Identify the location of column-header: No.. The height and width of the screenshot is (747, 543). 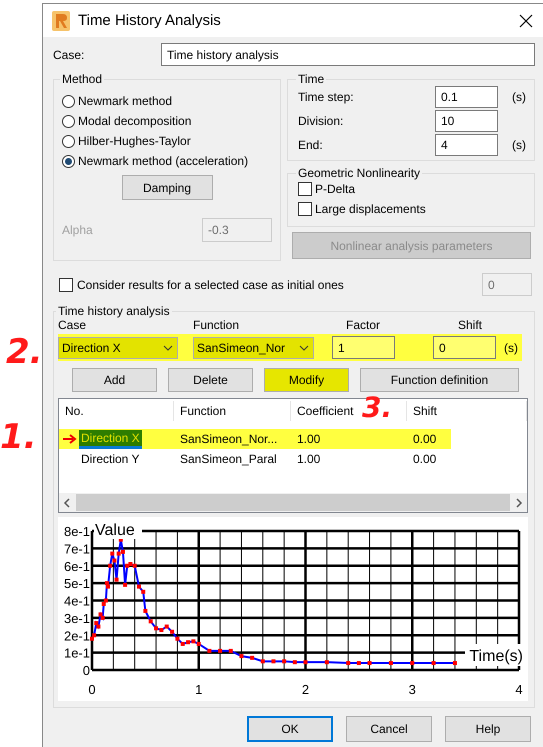
(74, 411).